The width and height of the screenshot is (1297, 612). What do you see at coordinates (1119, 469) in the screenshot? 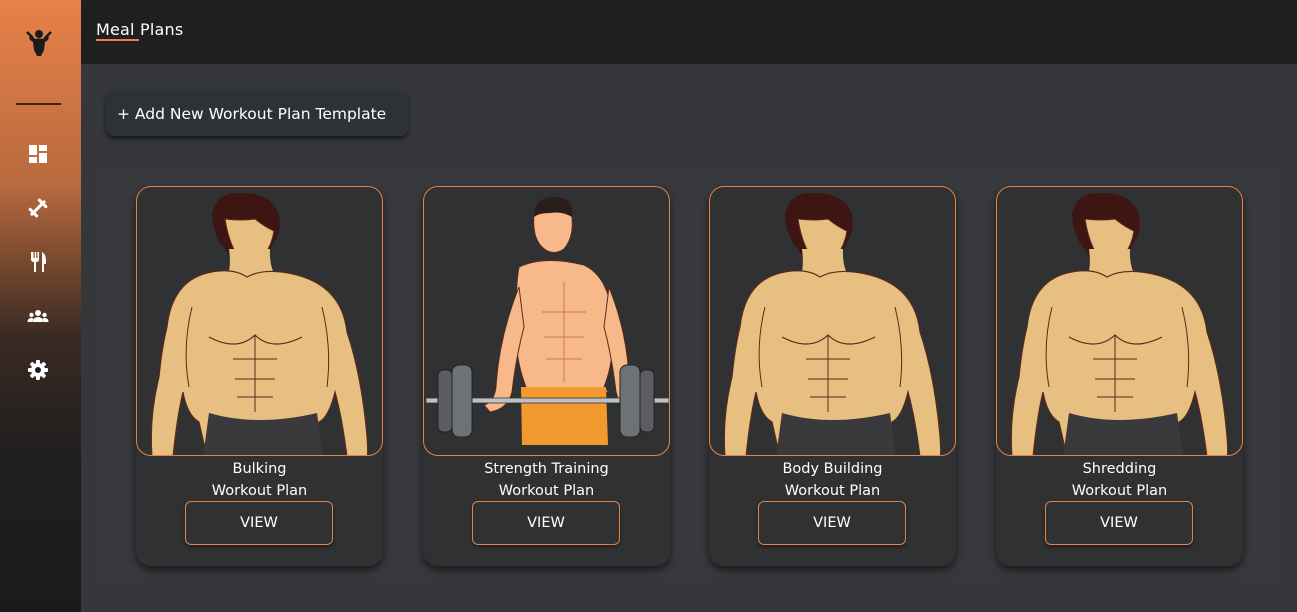
I see `plan-name: Shredding` at bounding box center [1119, 469].